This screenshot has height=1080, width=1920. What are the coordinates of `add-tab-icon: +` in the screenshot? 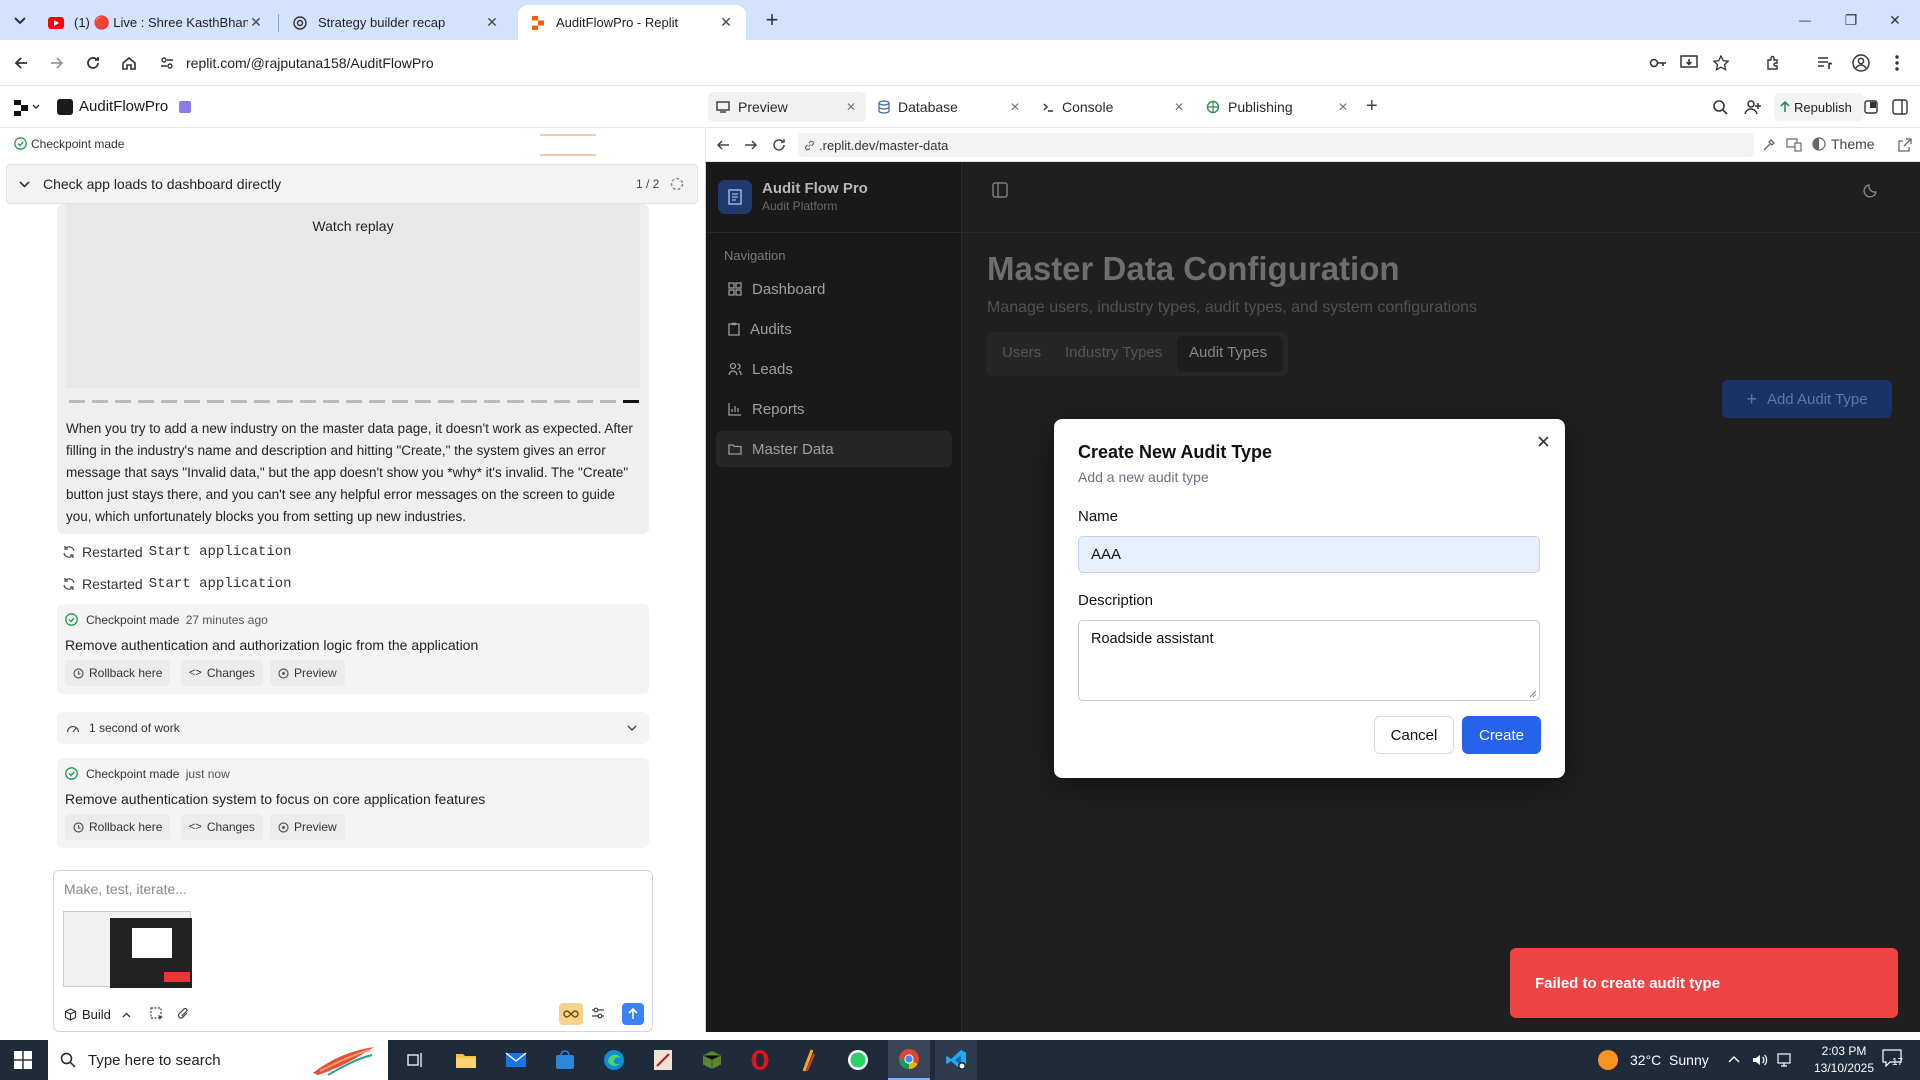 It's located at (1372, 106).